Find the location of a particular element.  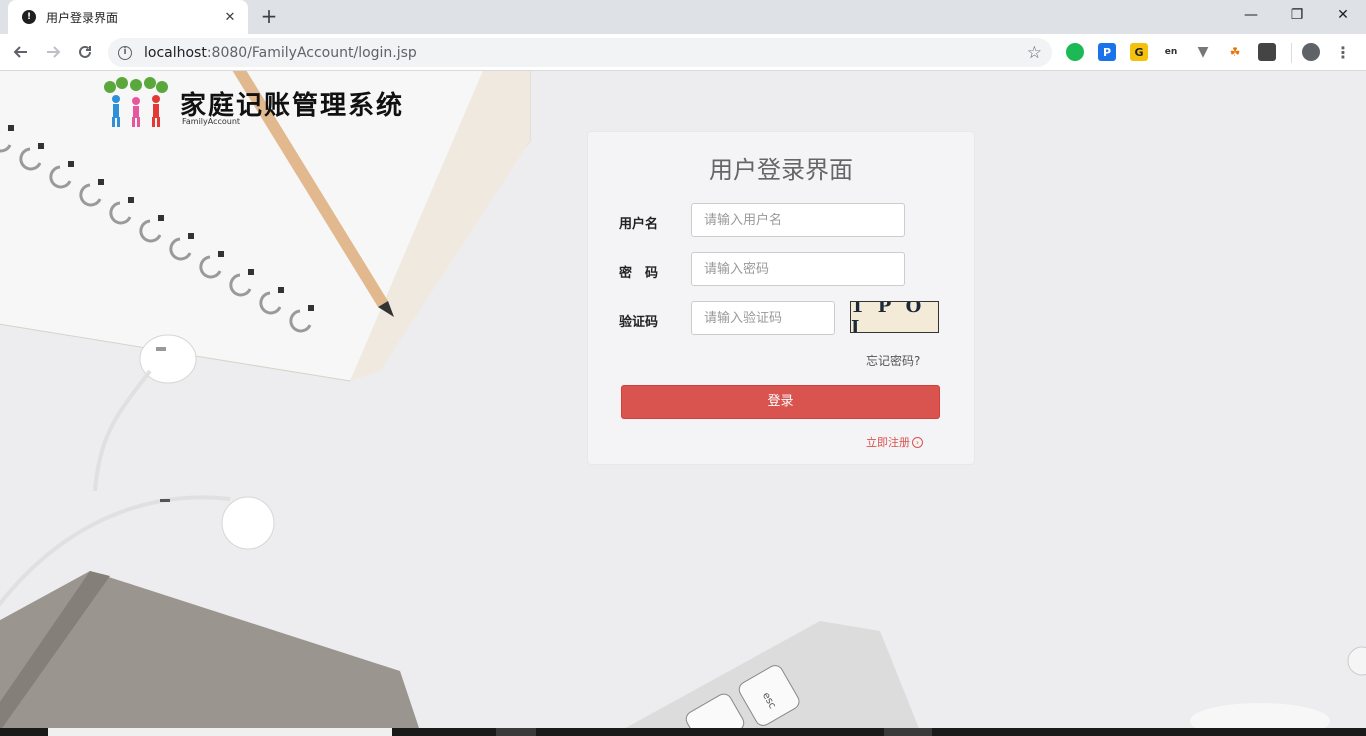

url-host: localhost is located at coordinates (175, 52).